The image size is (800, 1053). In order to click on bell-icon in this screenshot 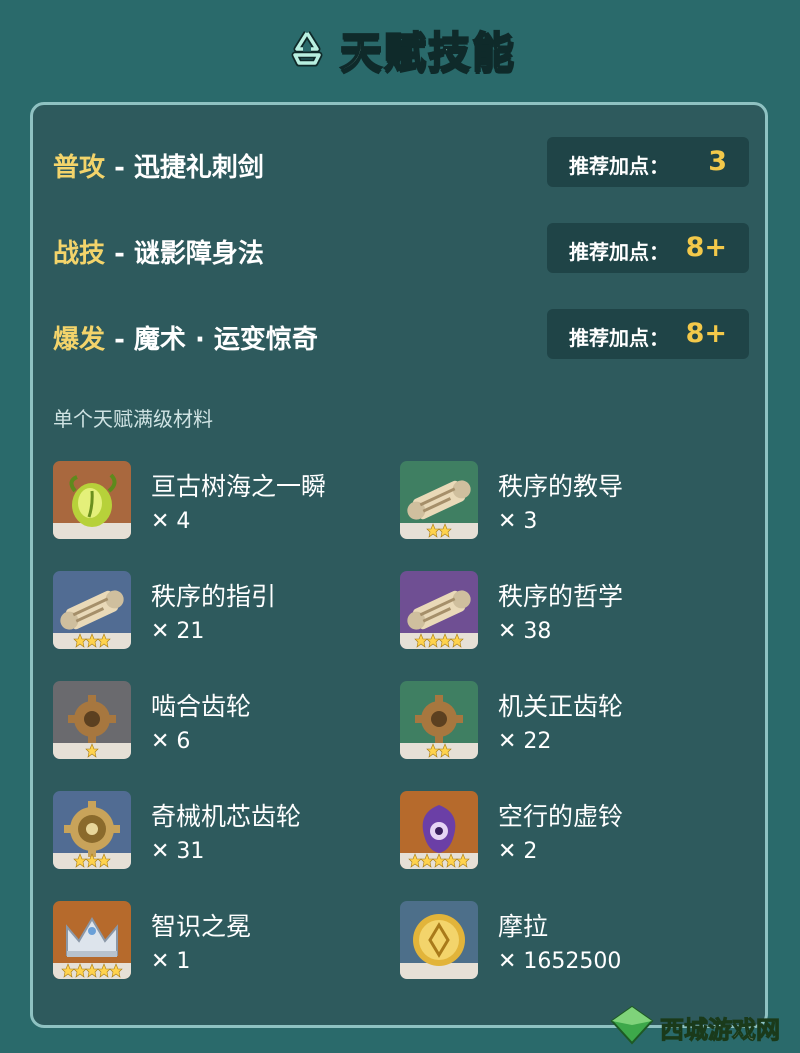, I will do `click(439, 830)`.